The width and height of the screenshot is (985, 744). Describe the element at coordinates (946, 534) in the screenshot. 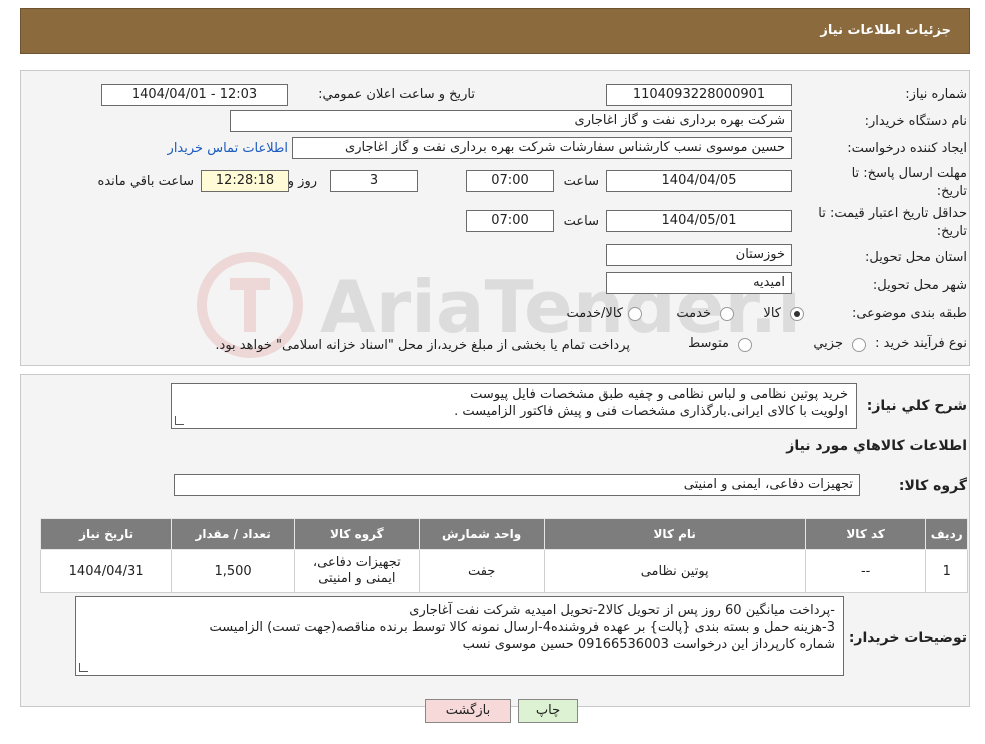

I see `col-index: رديف` at that location.